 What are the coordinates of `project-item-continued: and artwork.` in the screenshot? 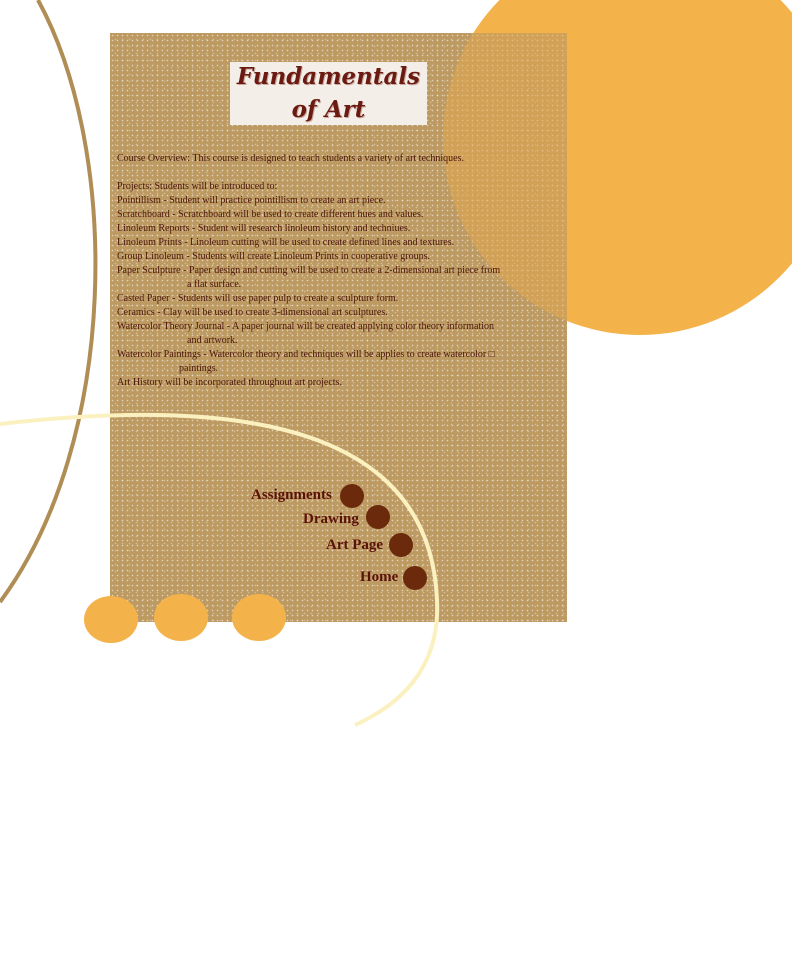 It's located at (212, 340).